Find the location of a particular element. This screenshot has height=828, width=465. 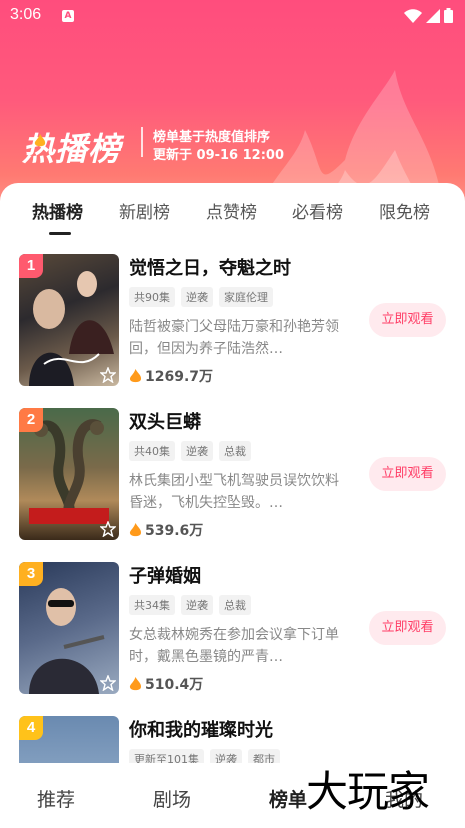

heat-score: 539.6万 is located at coordinates (166, 530).